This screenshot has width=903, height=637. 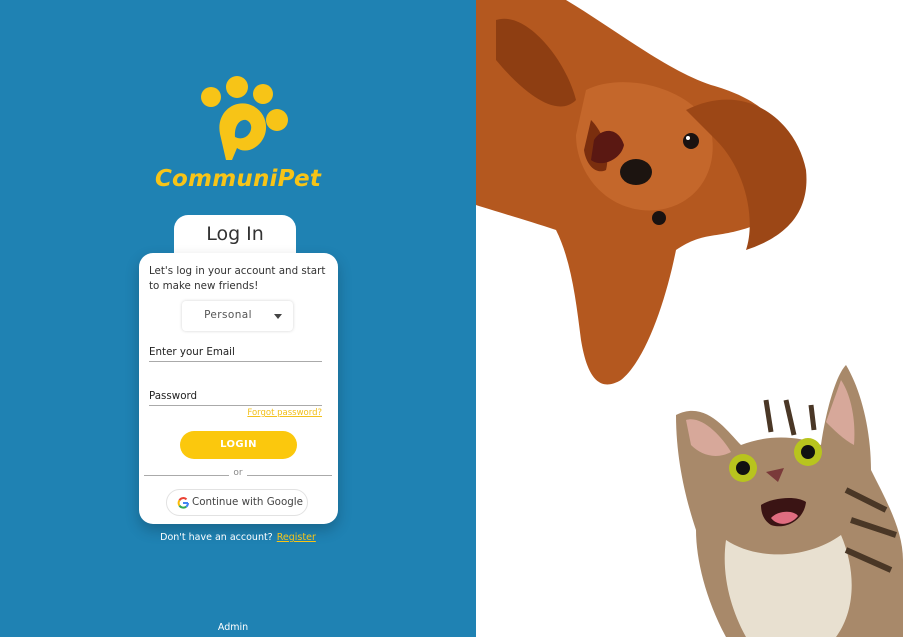 I want to click on google-button-label: Continue with Google, so click(x=248, y=502).